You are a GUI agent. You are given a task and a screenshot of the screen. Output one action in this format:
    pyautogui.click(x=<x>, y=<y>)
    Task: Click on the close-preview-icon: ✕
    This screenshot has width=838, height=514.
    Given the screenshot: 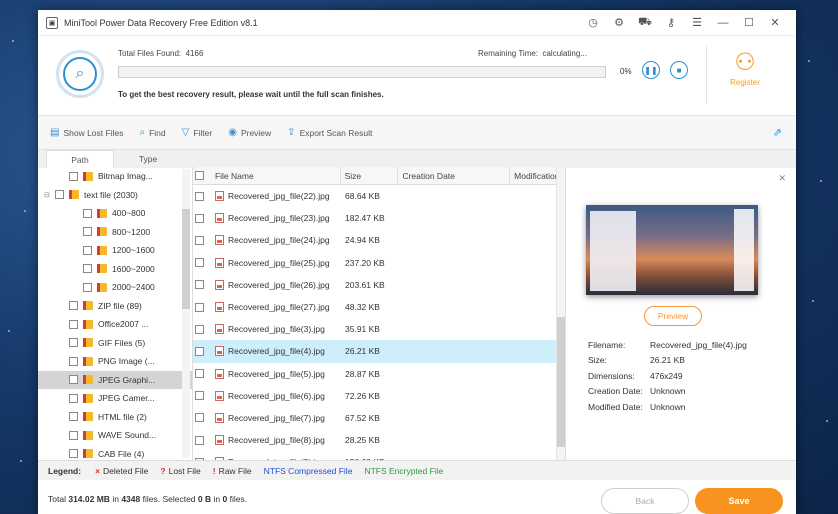 What is the action you would take?
    pyautogui.click(x=782, y=178)
    